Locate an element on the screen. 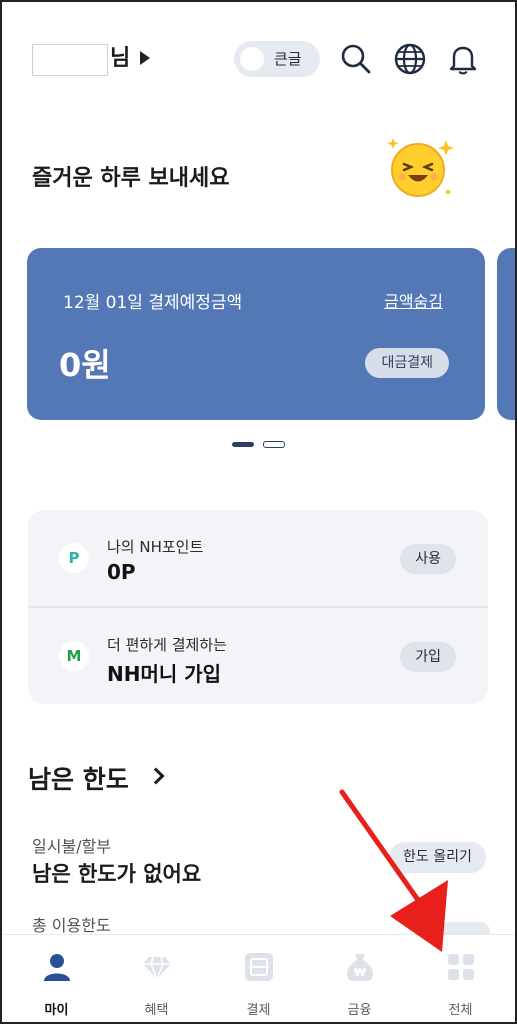 The width and height of the screenshot is (517, 1025). join-nh-money-button: 가입 is located at coordinates (428, 657).